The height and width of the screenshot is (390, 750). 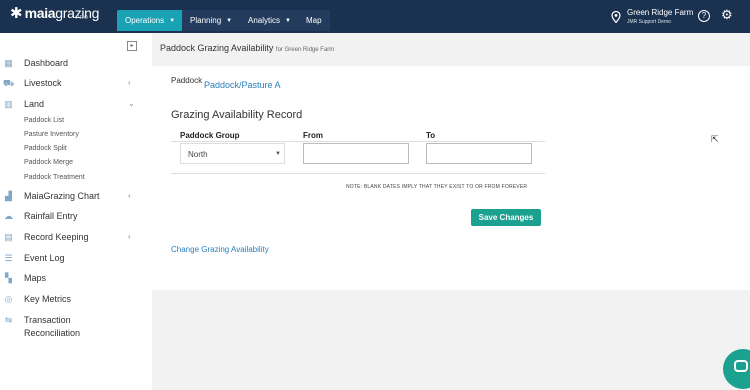 I want to click on paddock-group-value: North, so click(x=198, y=154).